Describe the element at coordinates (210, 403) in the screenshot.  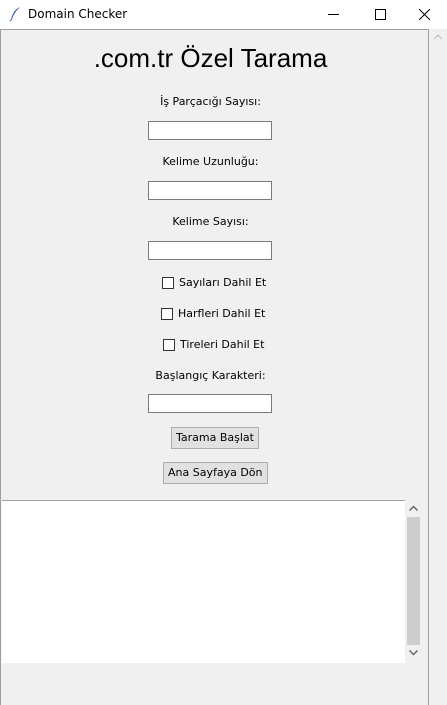
I see `start-char-input` at that location.